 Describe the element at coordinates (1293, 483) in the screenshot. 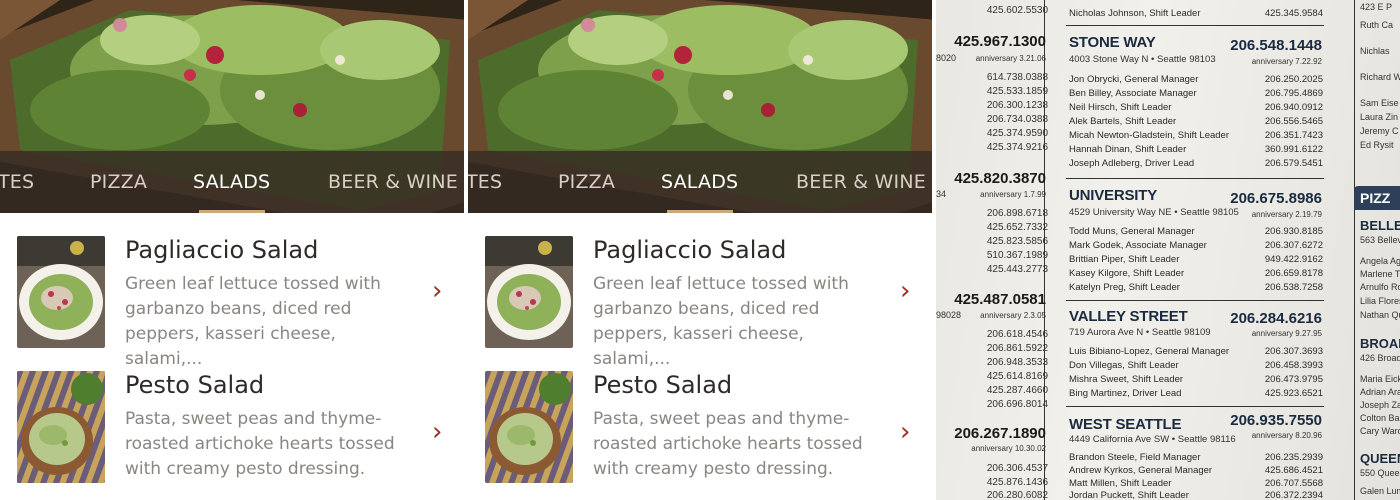

I see `staff-phone: 206.707.5568` at that location.